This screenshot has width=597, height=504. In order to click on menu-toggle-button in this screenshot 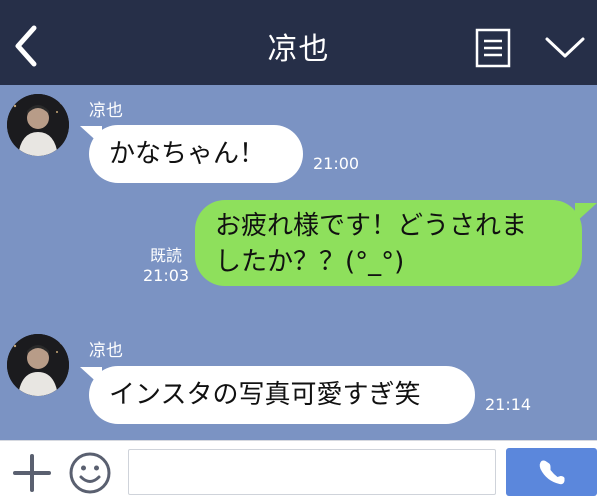, I will do `click(565, 48)`.